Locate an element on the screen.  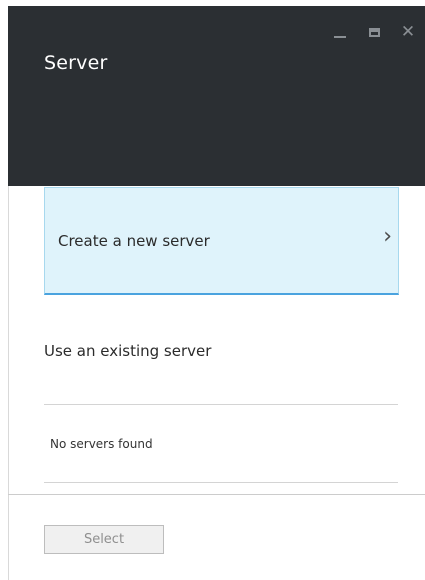
minimize-button is located at coordinates (340, 32).